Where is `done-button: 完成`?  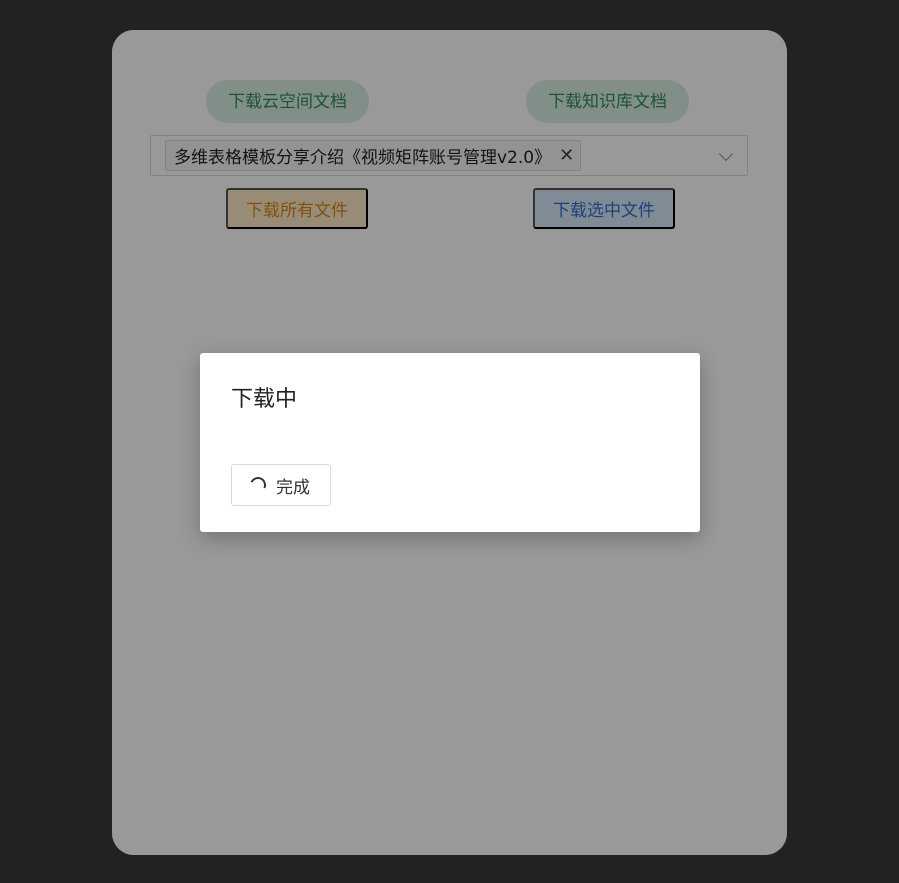
done-button: 完成 is located at coordinates (281, 485).